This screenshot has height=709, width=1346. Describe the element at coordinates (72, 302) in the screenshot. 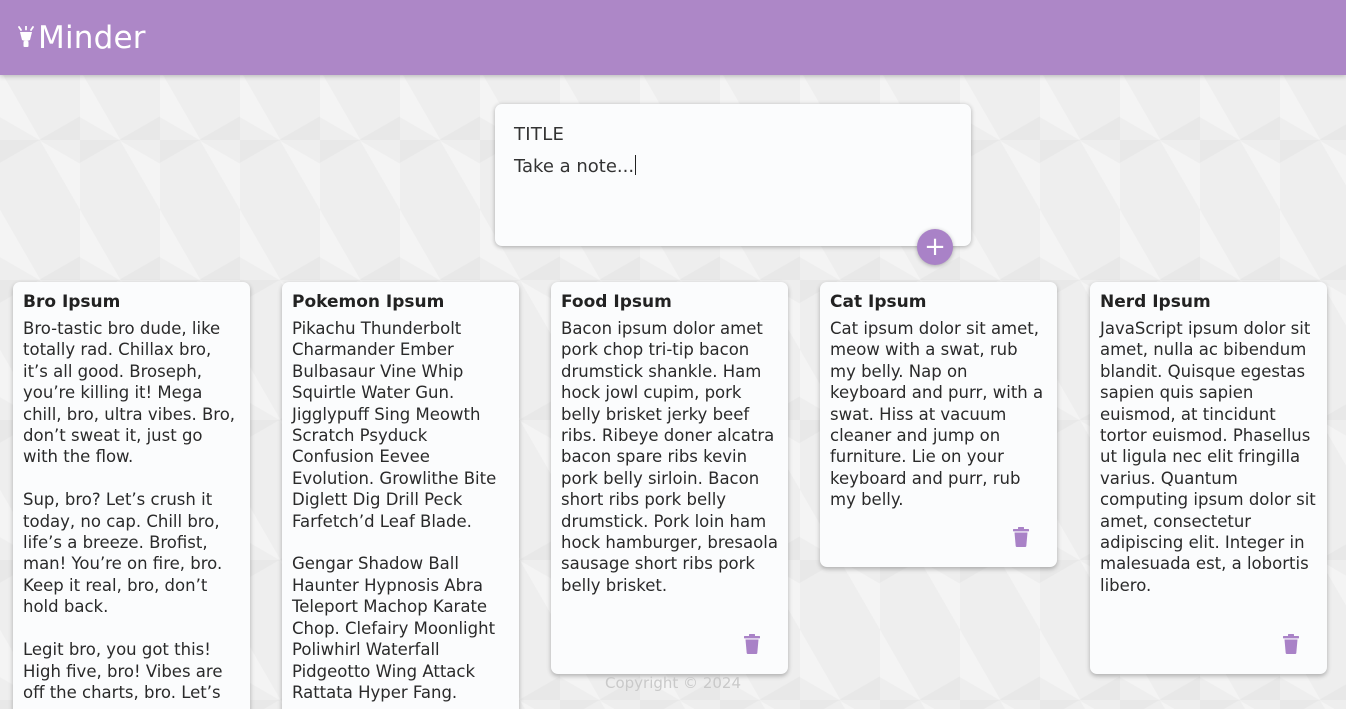

I see `note-title: Bro Ipsum` at that location.